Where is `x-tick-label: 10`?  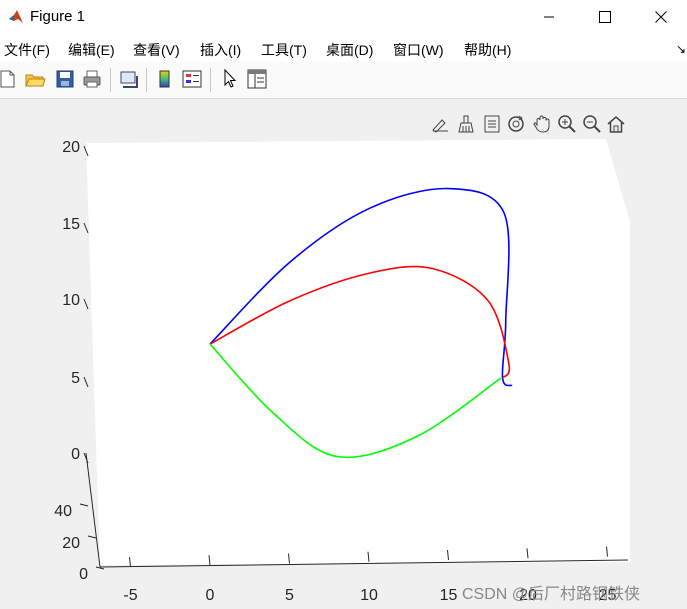 x-tick-label: 10 is located at coordinates (369, 595).